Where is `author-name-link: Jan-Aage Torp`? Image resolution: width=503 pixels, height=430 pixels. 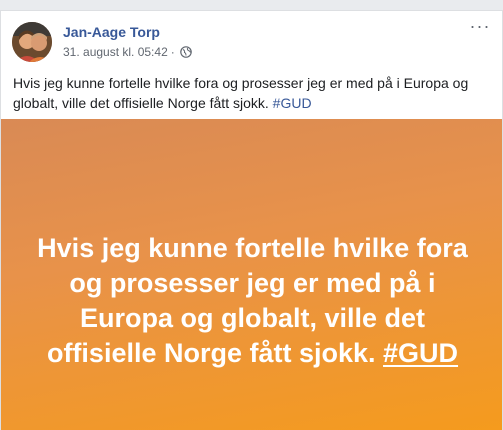
author-name-link: Jan-Aage Torp is located at coordinates (111, 32).